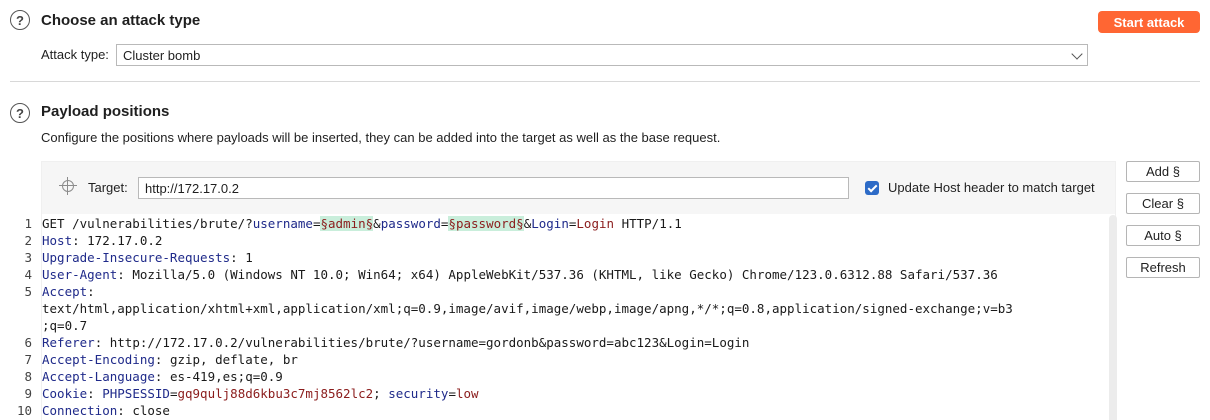  Describe the element at coordinates (1113, 317) in the screenshot. I see `editor-scrollbar` at that location.